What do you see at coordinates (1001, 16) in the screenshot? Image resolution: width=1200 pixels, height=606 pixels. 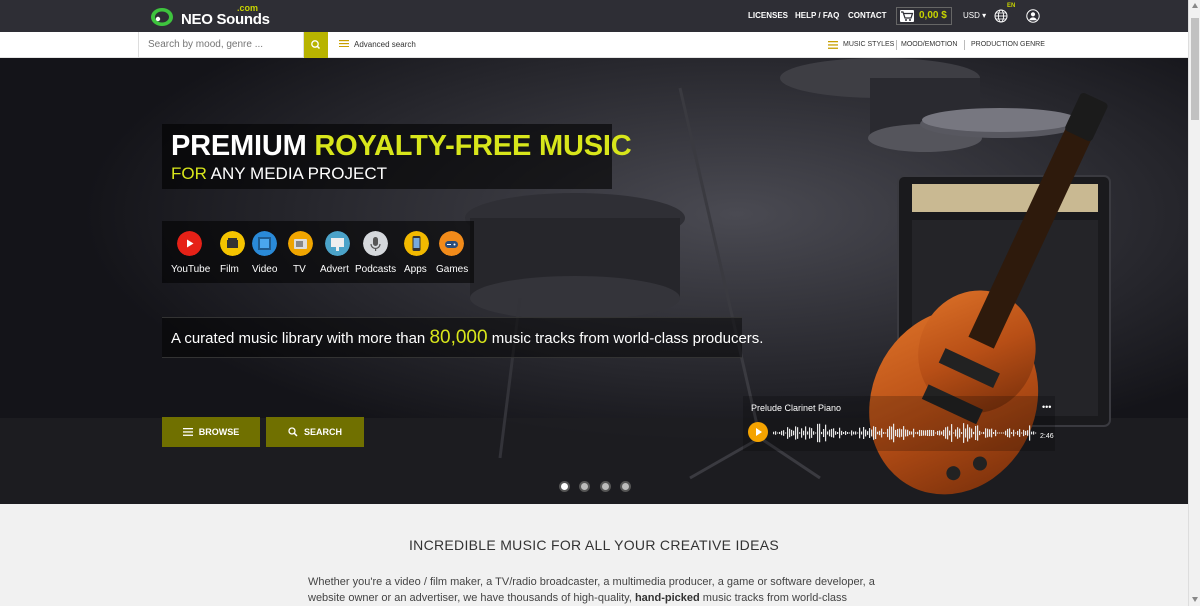 I see `globe-icon` at bounding box center [1001, 16].